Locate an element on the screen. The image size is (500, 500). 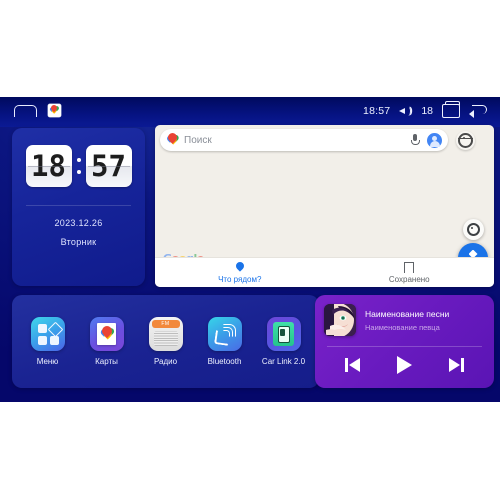
search-bar: Поиск is located at coordinates (304, 140).